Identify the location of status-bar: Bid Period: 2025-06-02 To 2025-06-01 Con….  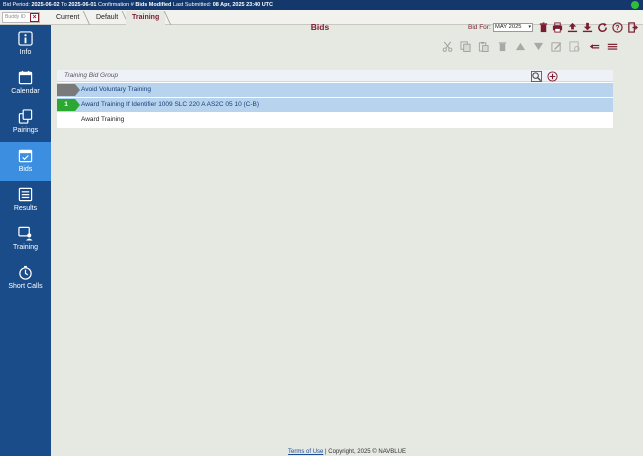
(321, 5).